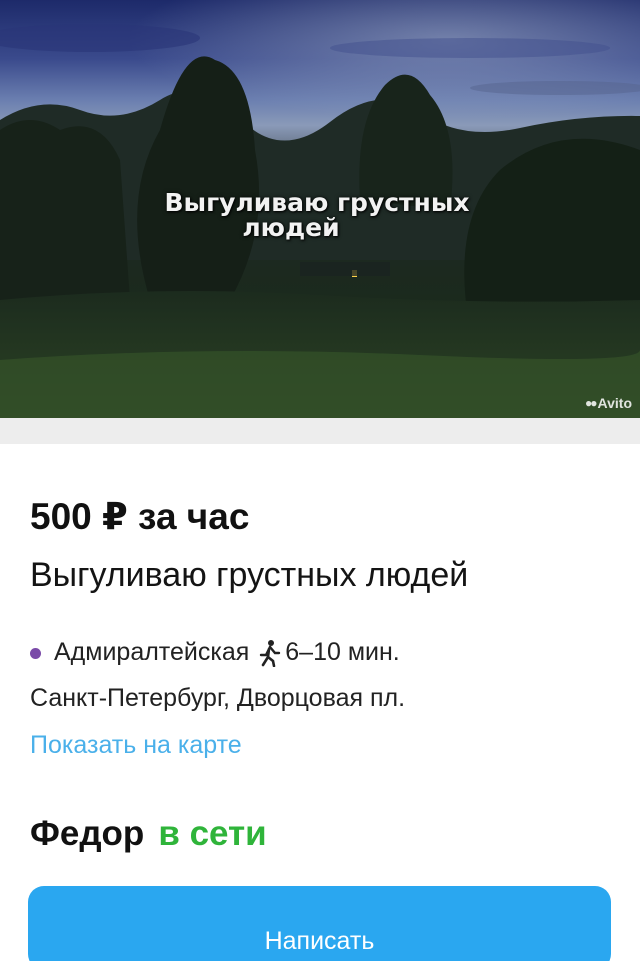 The height and width of the screenshot is (961, 640). Describe the element at coordinates (291, 227) in the screenshot. I see `photo-caption-line-2: людей` at that location.